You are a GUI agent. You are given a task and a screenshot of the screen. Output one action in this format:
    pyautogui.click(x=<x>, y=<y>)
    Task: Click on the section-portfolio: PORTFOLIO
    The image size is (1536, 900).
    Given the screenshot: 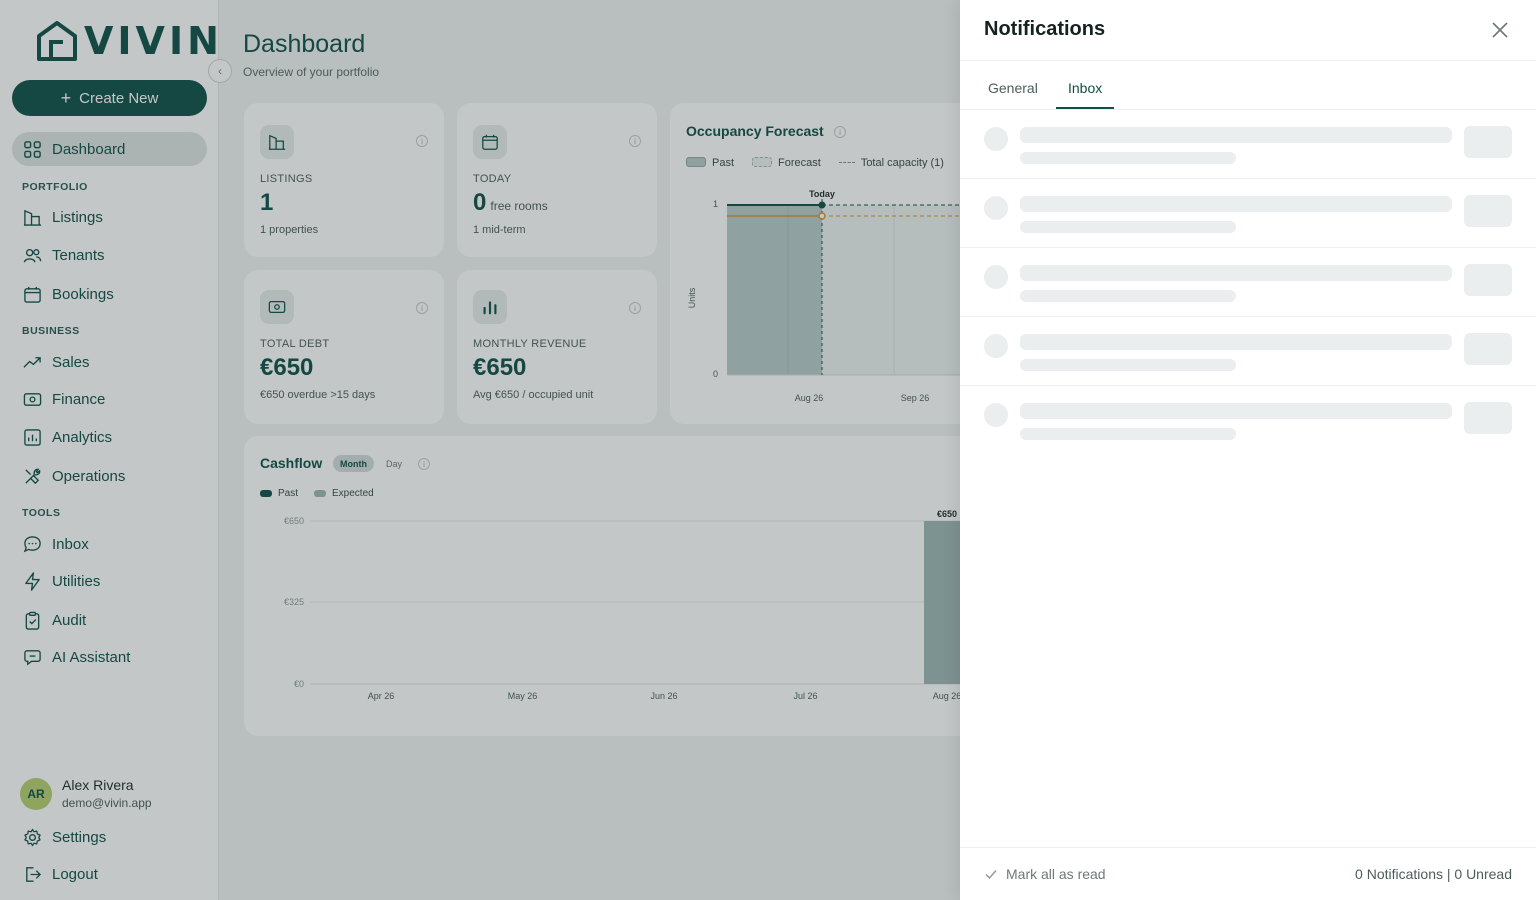 What is the action you would take?
    pyautogui.click(x=55, y=187)
    